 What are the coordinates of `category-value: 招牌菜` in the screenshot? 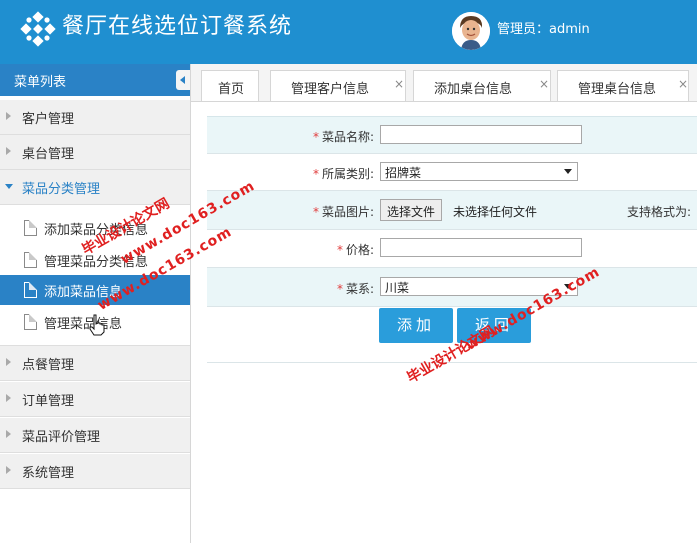 It's located at (403, 173).